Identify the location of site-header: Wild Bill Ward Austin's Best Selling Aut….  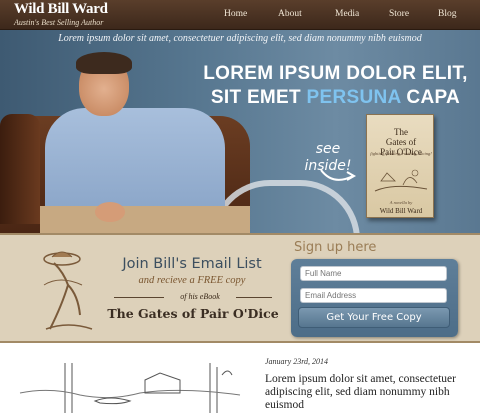
(240, 15).